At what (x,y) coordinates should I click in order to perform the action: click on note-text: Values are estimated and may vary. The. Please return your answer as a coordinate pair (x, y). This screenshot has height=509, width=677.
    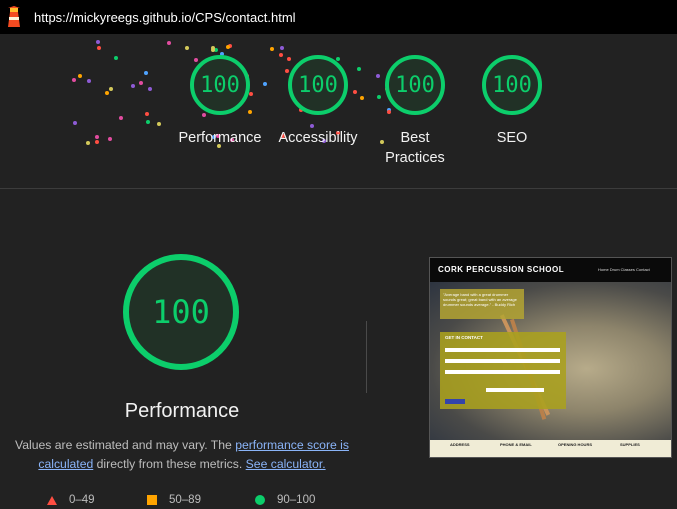
    Looking at the image, I should click on (125, 445).